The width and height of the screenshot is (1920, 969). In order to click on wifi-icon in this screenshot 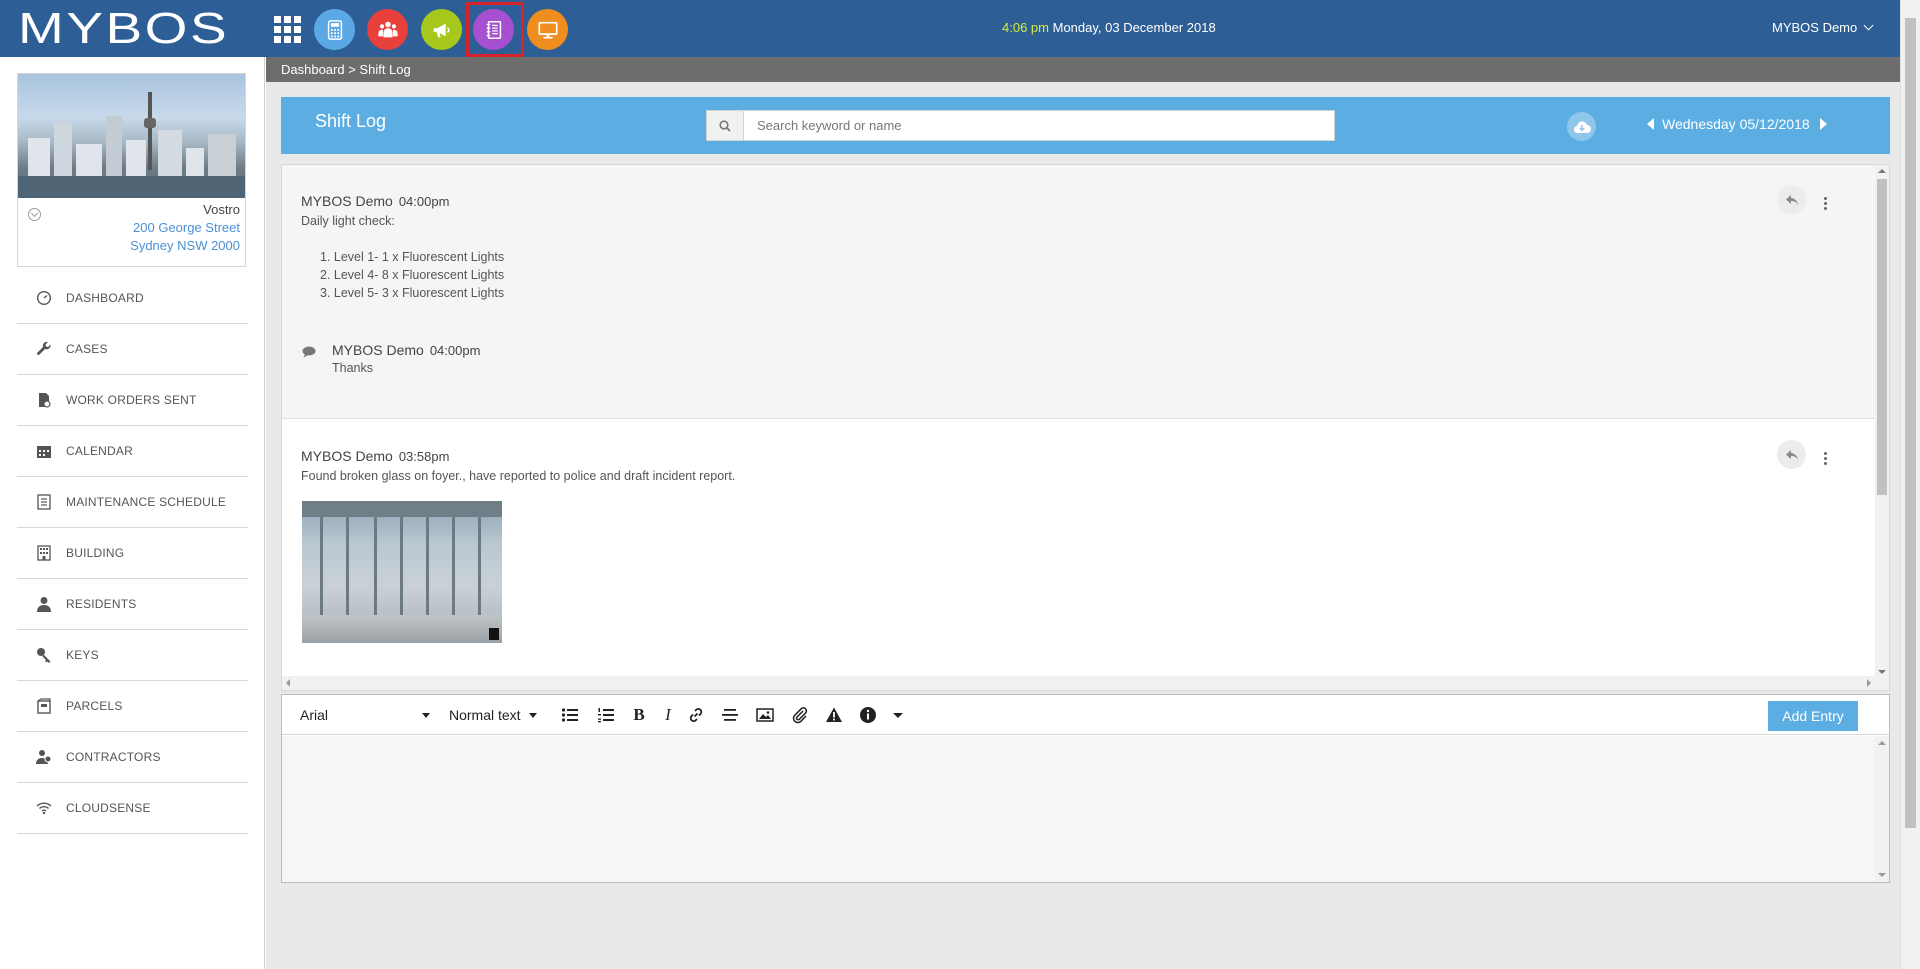, I will do `click(44, 808)`.